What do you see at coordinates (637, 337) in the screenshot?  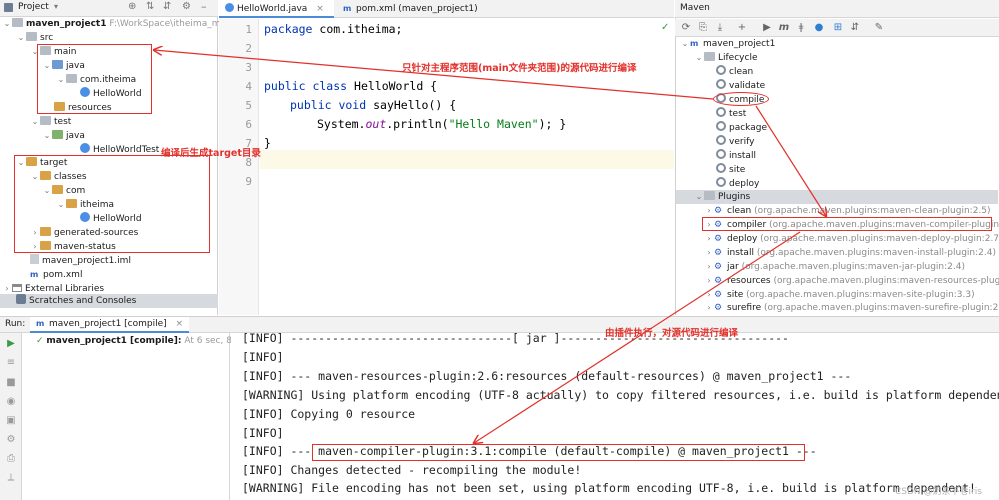 I see `arrow-plugin-to-log` at bounding box center [637, 337].